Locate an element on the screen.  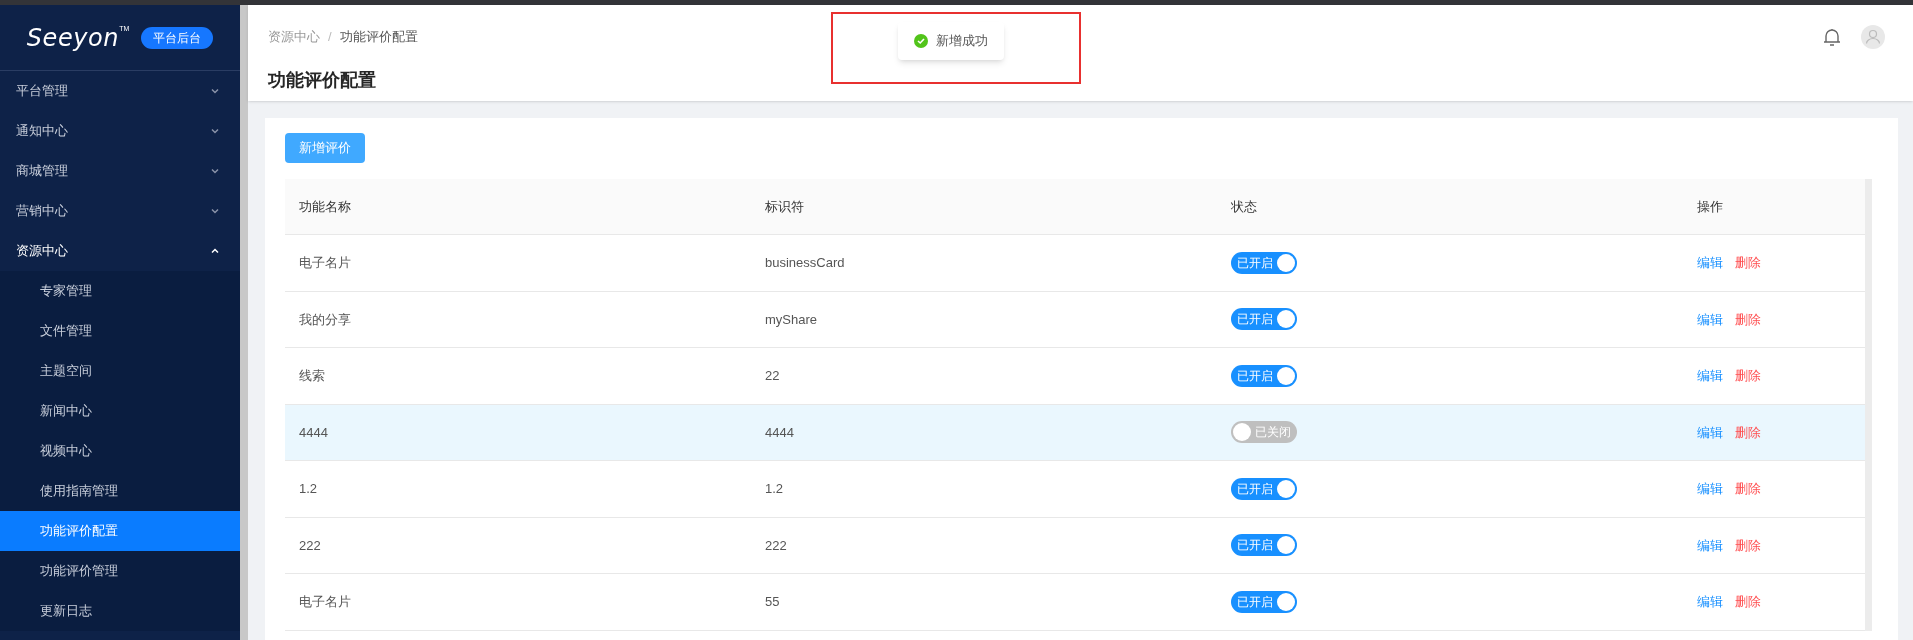
submenu-item: 主题空间 is located at coordinates (120, 371).